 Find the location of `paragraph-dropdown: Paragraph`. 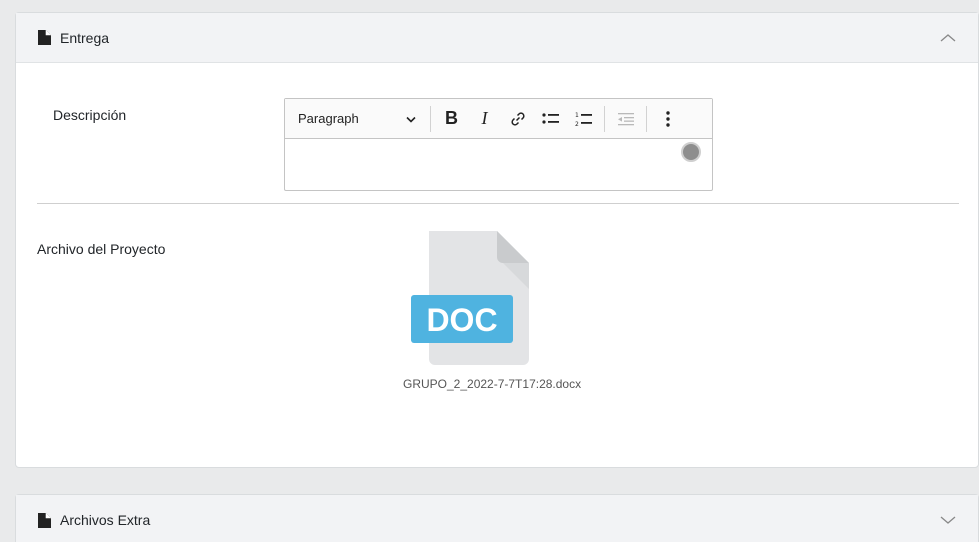

paragraph-dropdown: Paragraph is located at coordinates (355, 119).